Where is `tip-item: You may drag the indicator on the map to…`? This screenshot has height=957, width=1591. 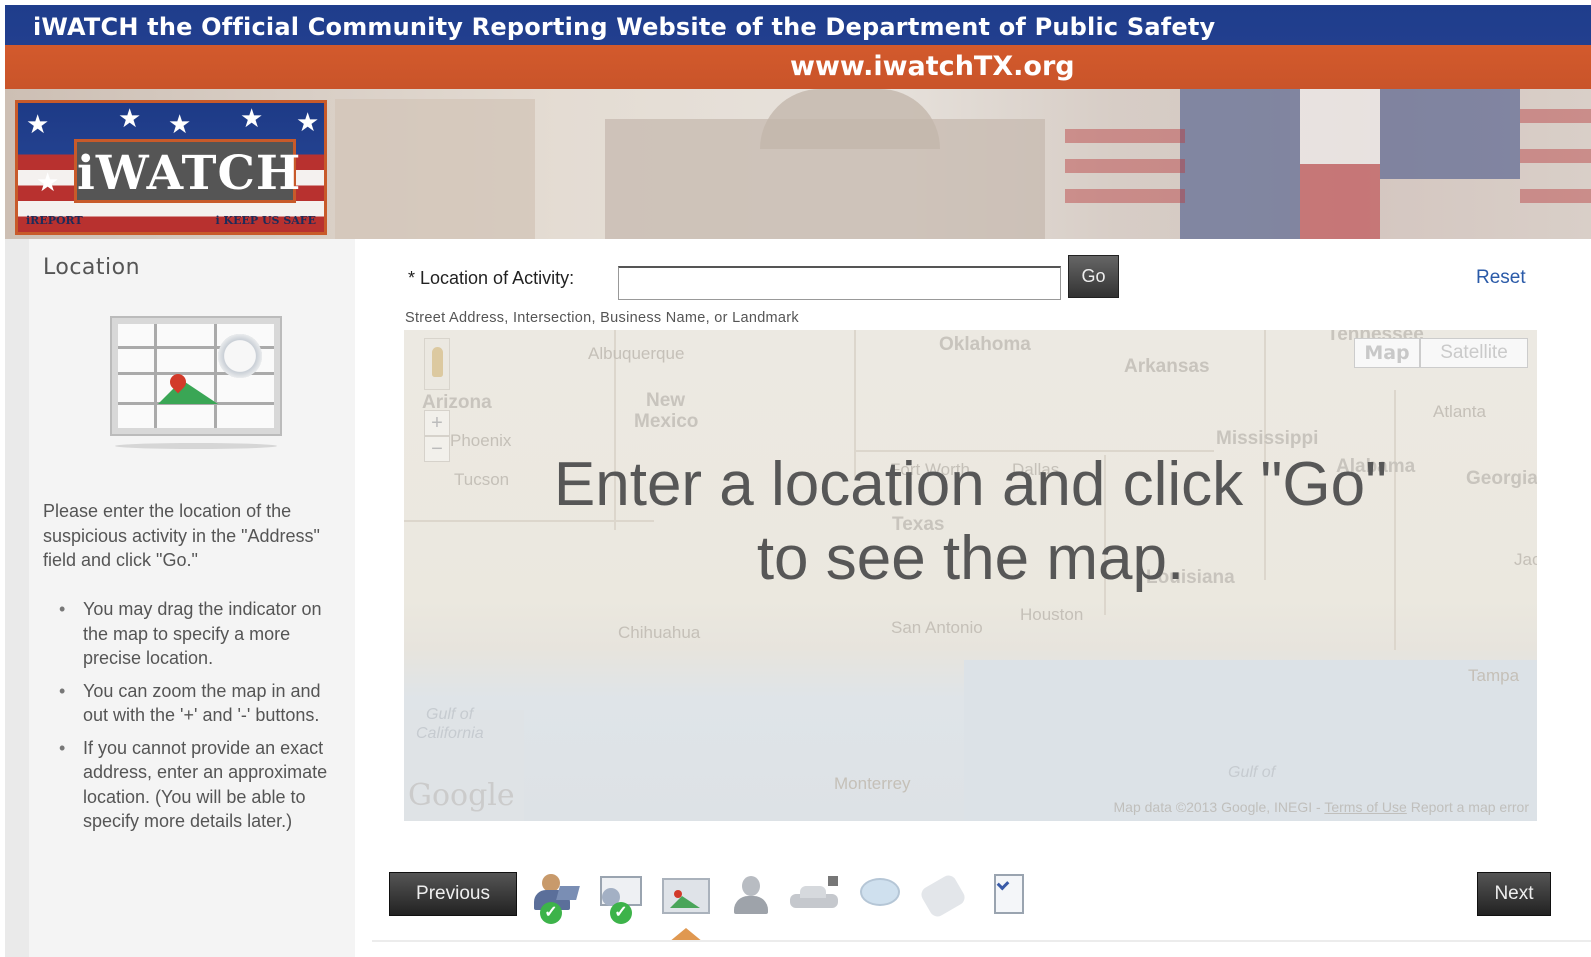
tip-item: You may drag the indicator on the map to… is located at coordinates (193, 634).